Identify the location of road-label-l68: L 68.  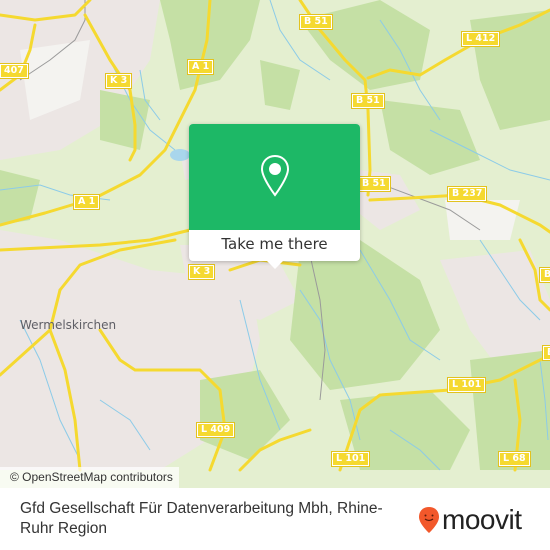
(514, 459).